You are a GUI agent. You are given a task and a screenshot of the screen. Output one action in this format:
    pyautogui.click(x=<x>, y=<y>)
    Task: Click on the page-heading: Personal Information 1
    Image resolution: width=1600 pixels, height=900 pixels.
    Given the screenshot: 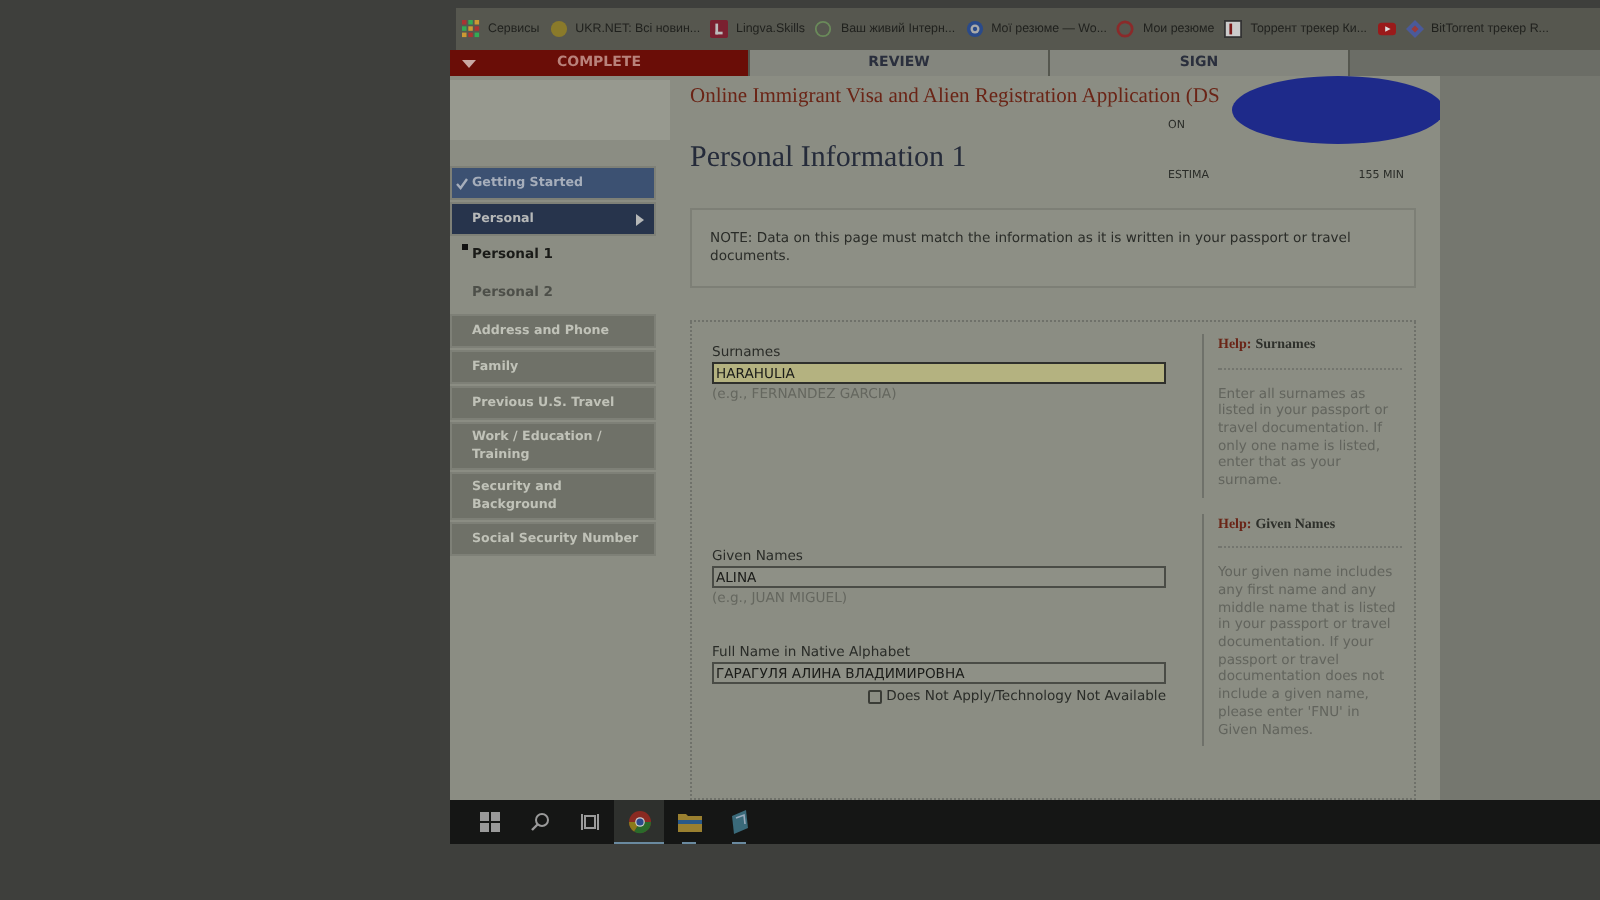 What is the action you would take?
    pyautogui.click(x=828, y=159)
    